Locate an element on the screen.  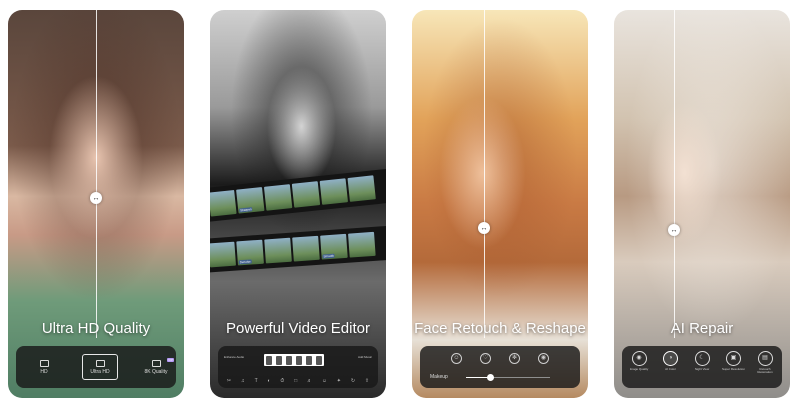
speed-icon: ⏱ is located at coordinates (282, 381).